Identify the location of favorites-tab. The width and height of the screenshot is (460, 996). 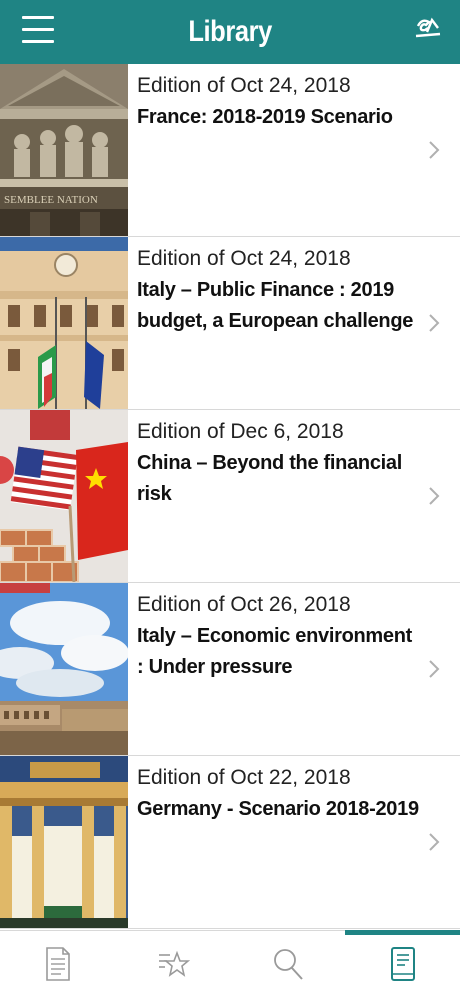
(172, 963).